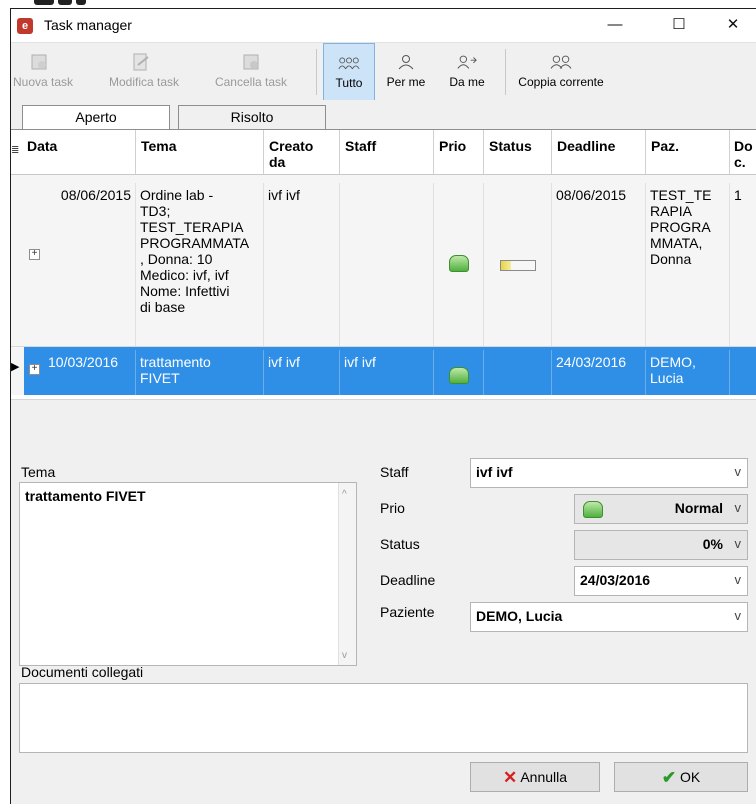 The image size is (756, 804). I want to click on ok-label: OK, so click(690, 777).